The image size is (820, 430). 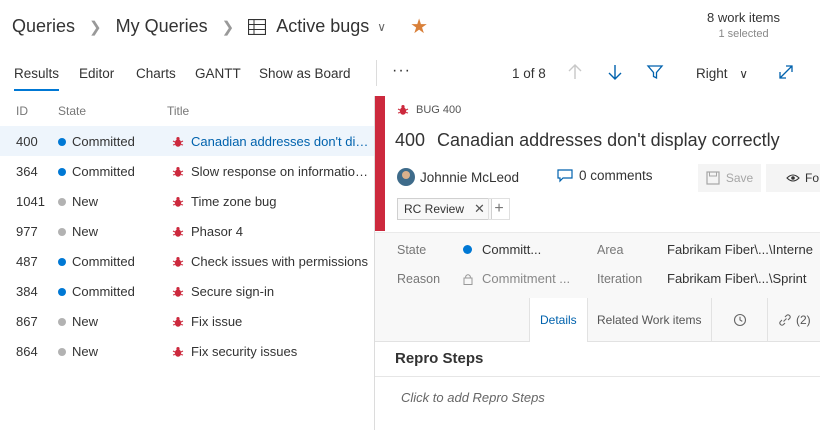 I want to click on tab-details: Details, so click(x=558, y=320).